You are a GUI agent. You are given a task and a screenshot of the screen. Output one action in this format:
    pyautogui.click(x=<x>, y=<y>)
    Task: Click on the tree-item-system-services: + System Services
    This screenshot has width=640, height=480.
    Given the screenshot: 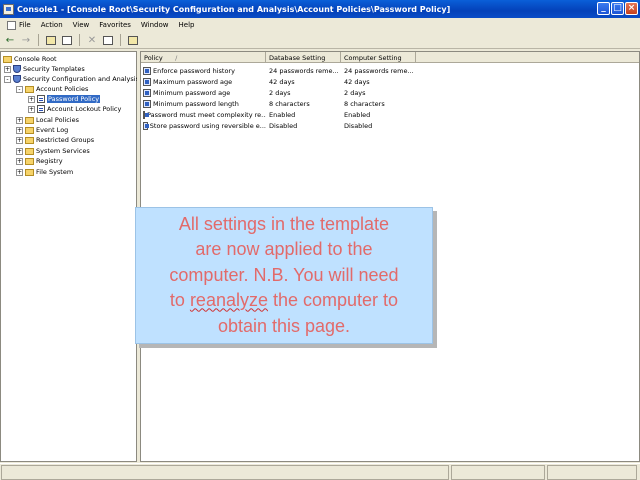 What is the action you would take?
    pyautogui.click(x=53, y=151)
    